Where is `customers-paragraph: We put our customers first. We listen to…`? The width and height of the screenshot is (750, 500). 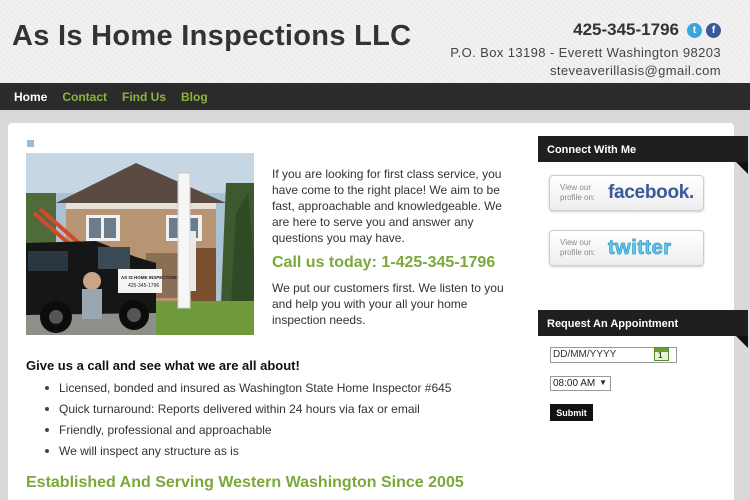
customers-paragraph: We put our customers first. We listen to… is located at coordinates (388, 304).